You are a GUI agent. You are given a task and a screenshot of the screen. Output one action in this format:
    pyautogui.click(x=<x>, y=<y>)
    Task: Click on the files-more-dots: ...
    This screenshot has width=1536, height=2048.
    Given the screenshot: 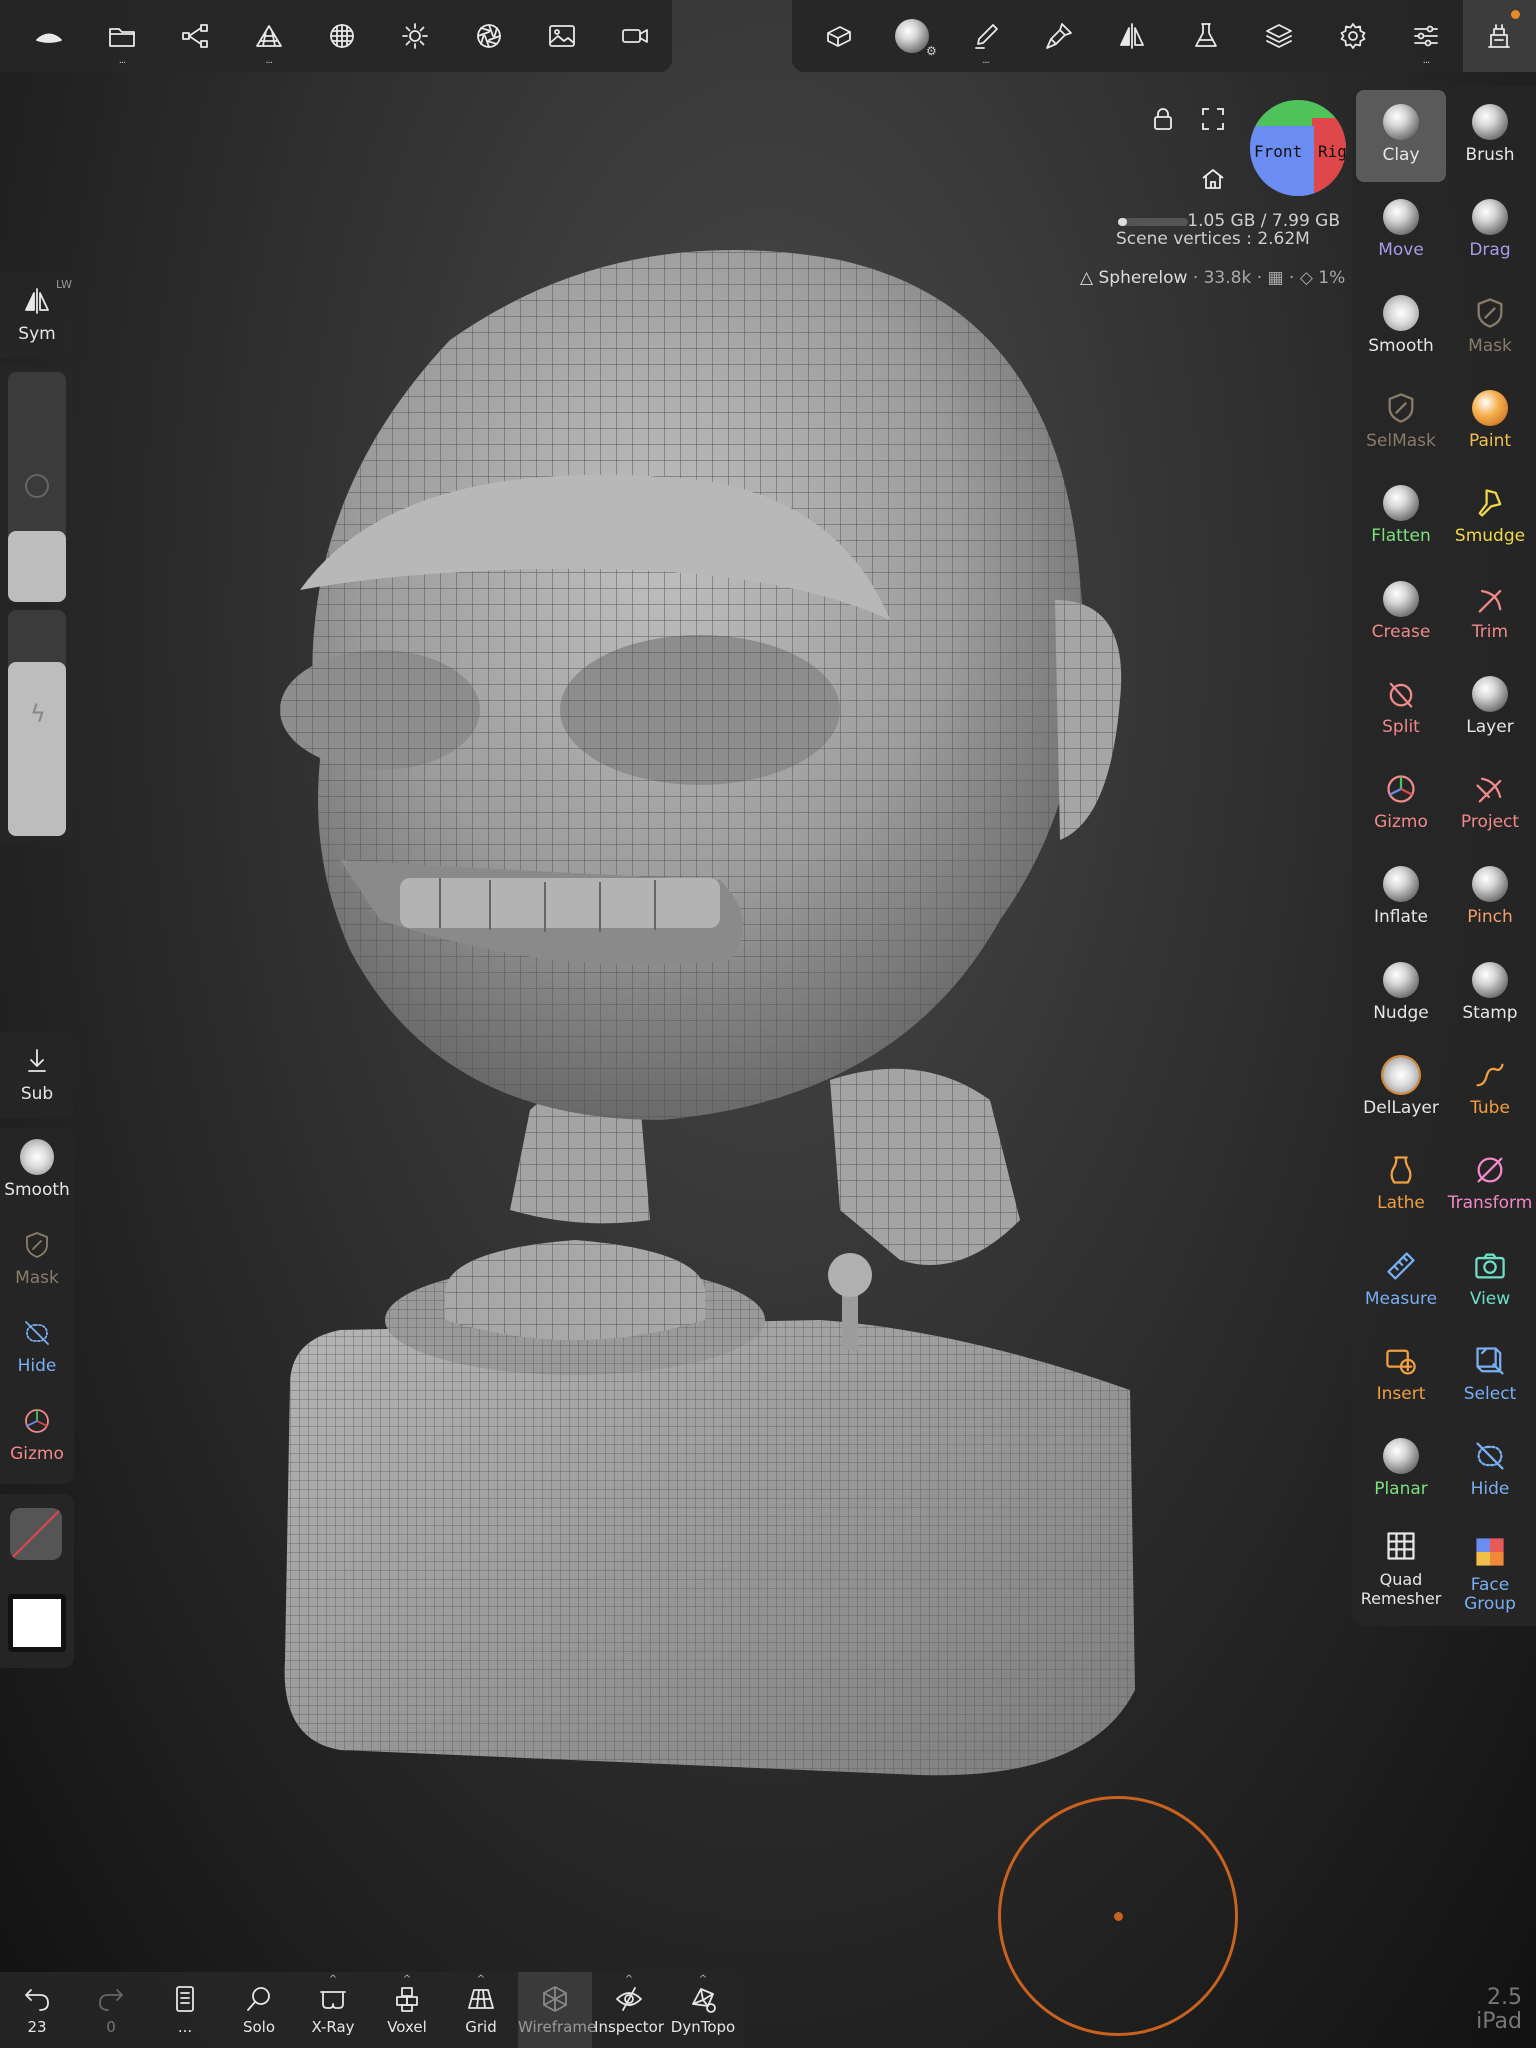 What is the action you would take?
    pyautogui.click(x=122, y=60)
    